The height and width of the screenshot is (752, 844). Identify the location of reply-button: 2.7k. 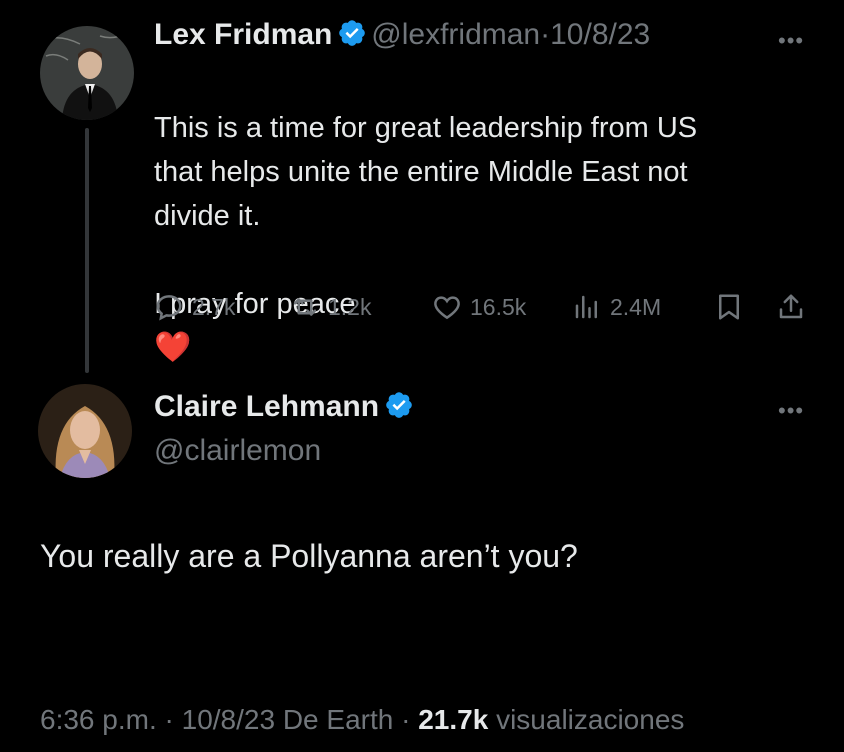
(194, 307).